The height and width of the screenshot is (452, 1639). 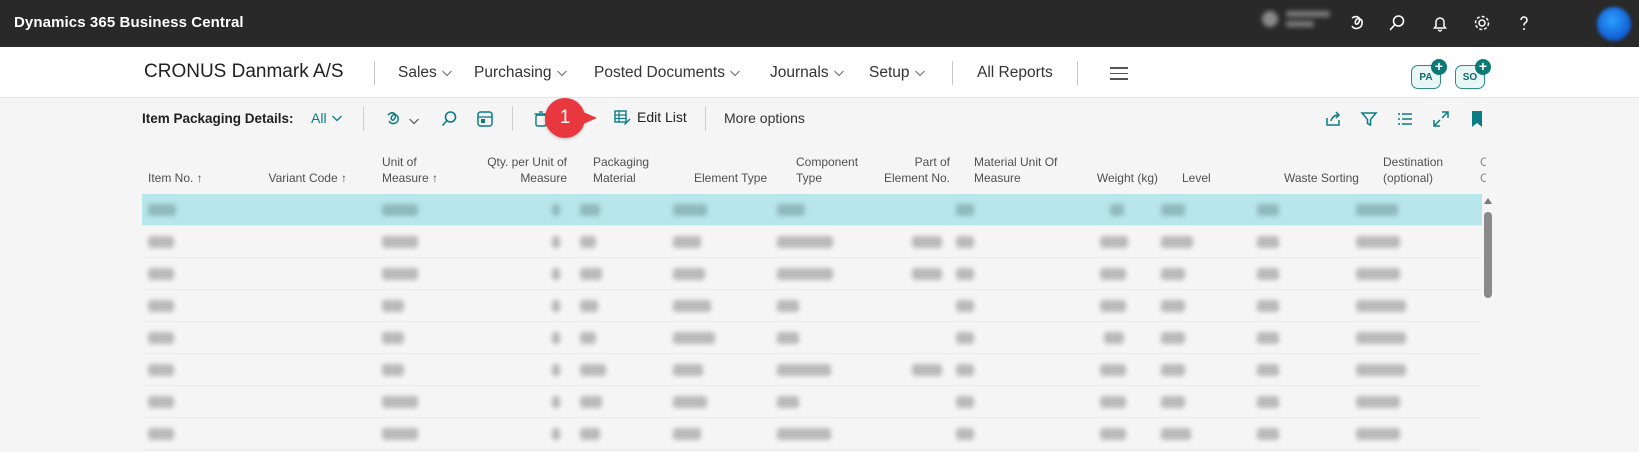 What do you see at coordinates (764, 118) in the screenshot?
I see `more-options-button: More options` at bounding box center [764, 118].